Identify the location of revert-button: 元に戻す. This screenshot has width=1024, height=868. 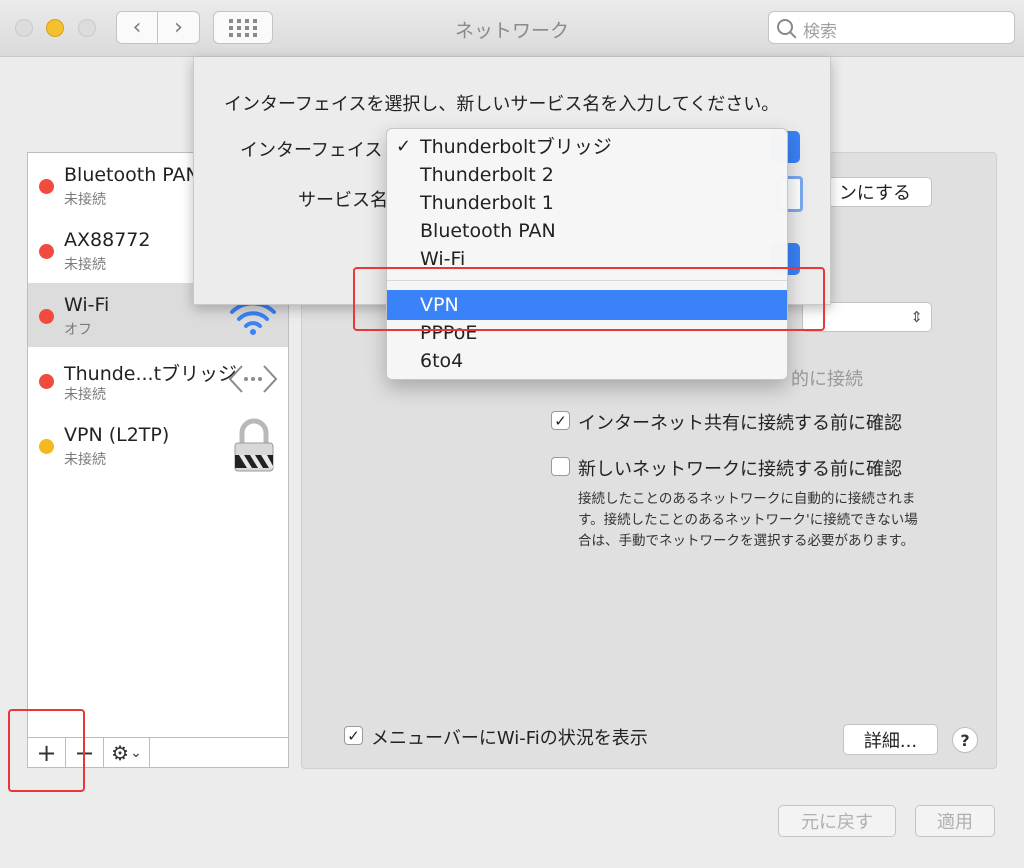
(837, 821).